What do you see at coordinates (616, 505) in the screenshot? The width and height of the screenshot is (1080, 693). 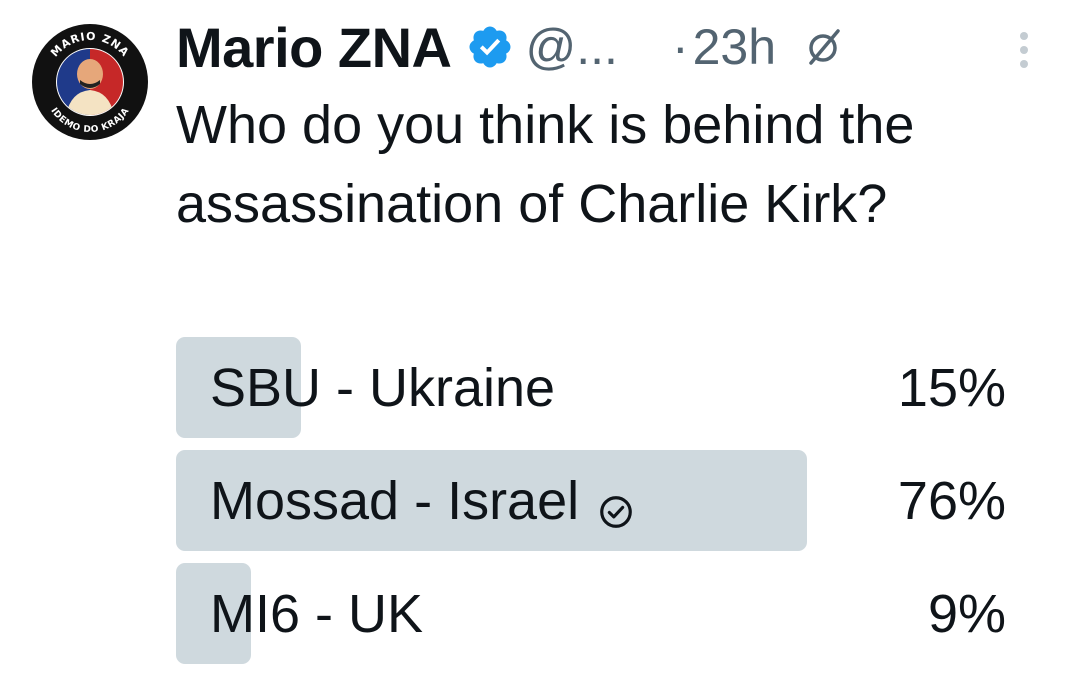 I see `check-circle-icon` at bounding box center [616, 505].